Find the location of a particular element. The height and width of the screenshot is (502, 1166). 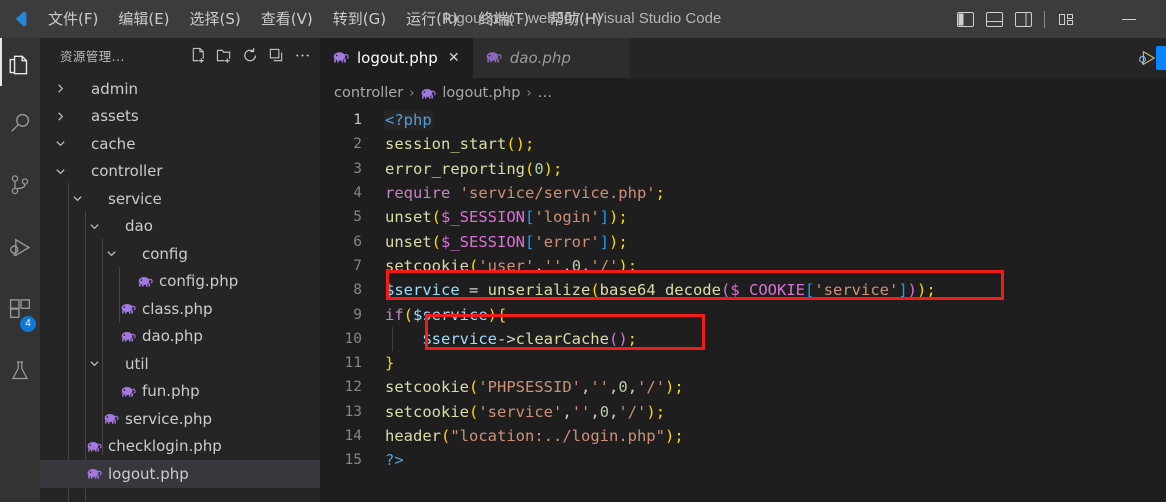

new-file-button is located at coordinates (198, 56).